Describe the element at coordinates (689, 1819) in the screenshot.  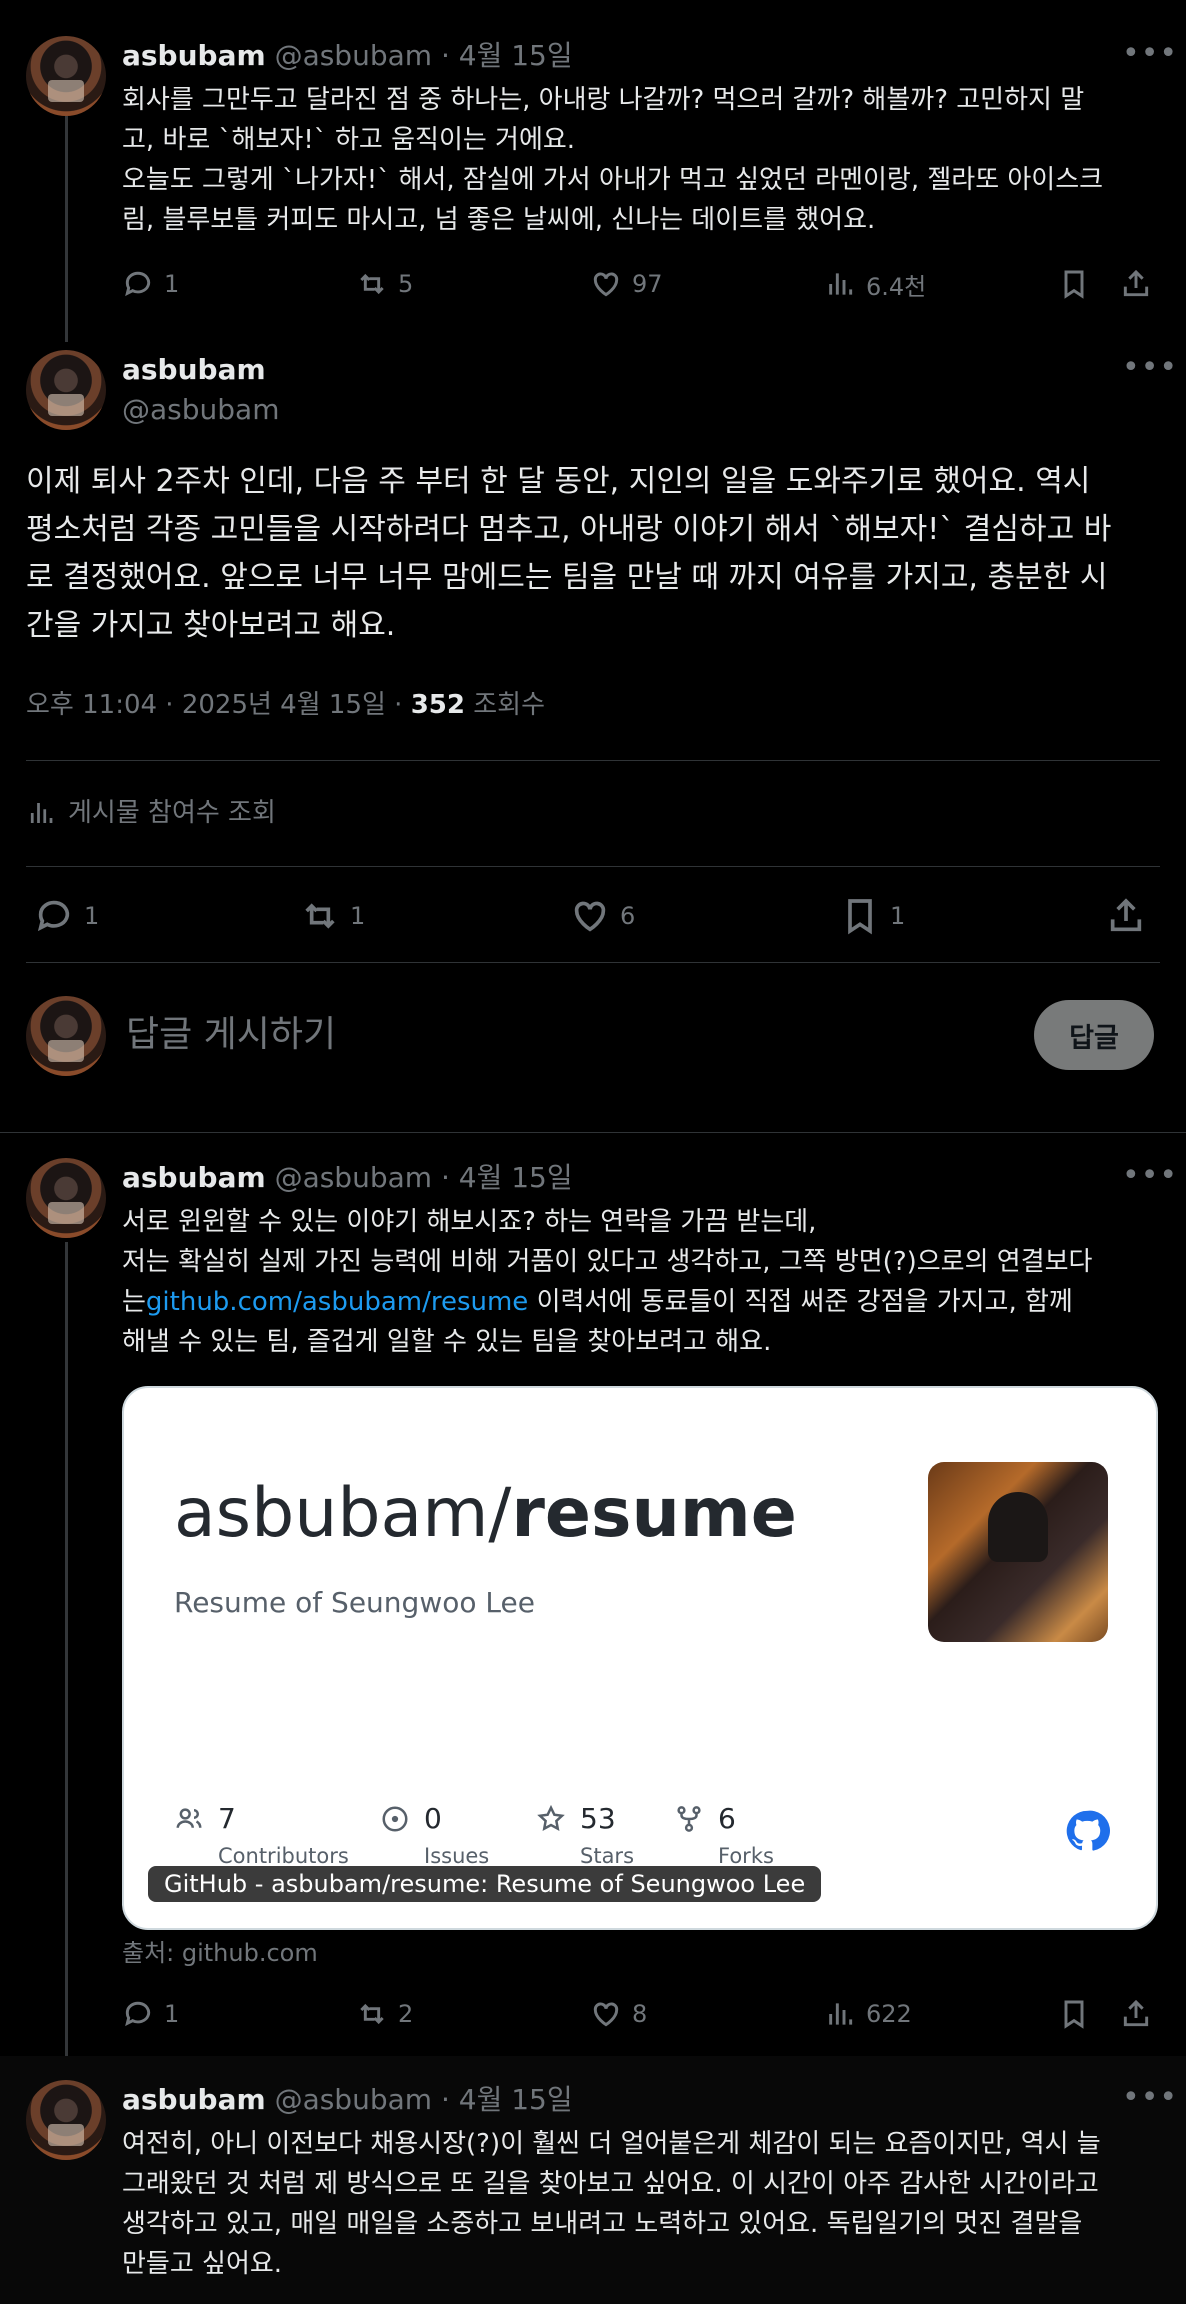
I see `fork-icon` at that location.